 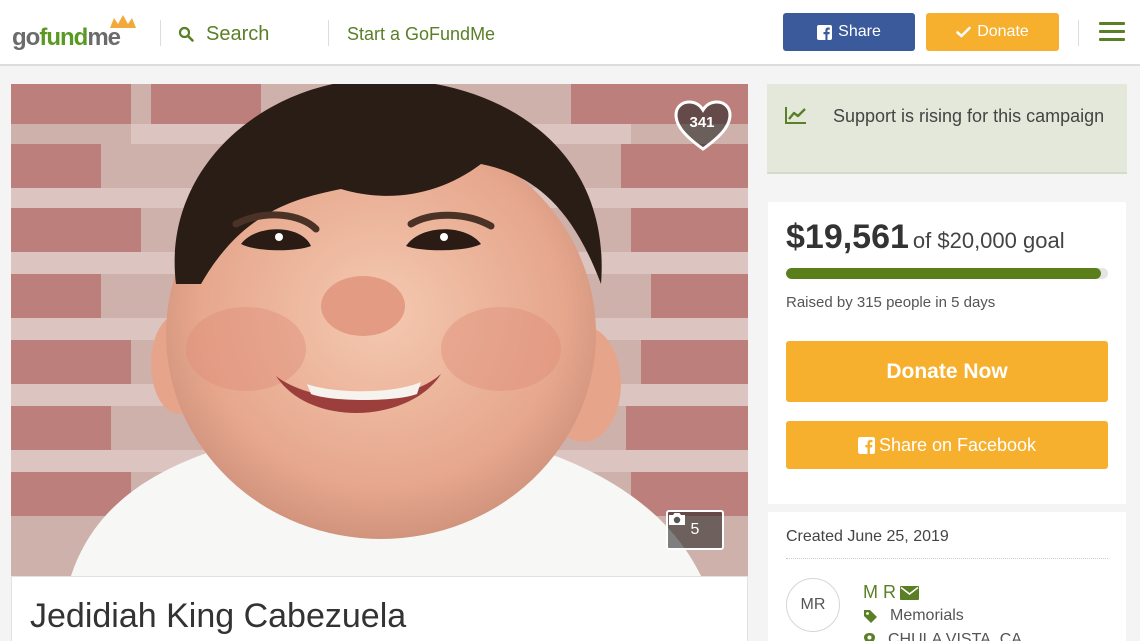 What do you see at coordinates (943, 273) in the screenshot?
I see `progress-fill` at bounding box center [943, 273].